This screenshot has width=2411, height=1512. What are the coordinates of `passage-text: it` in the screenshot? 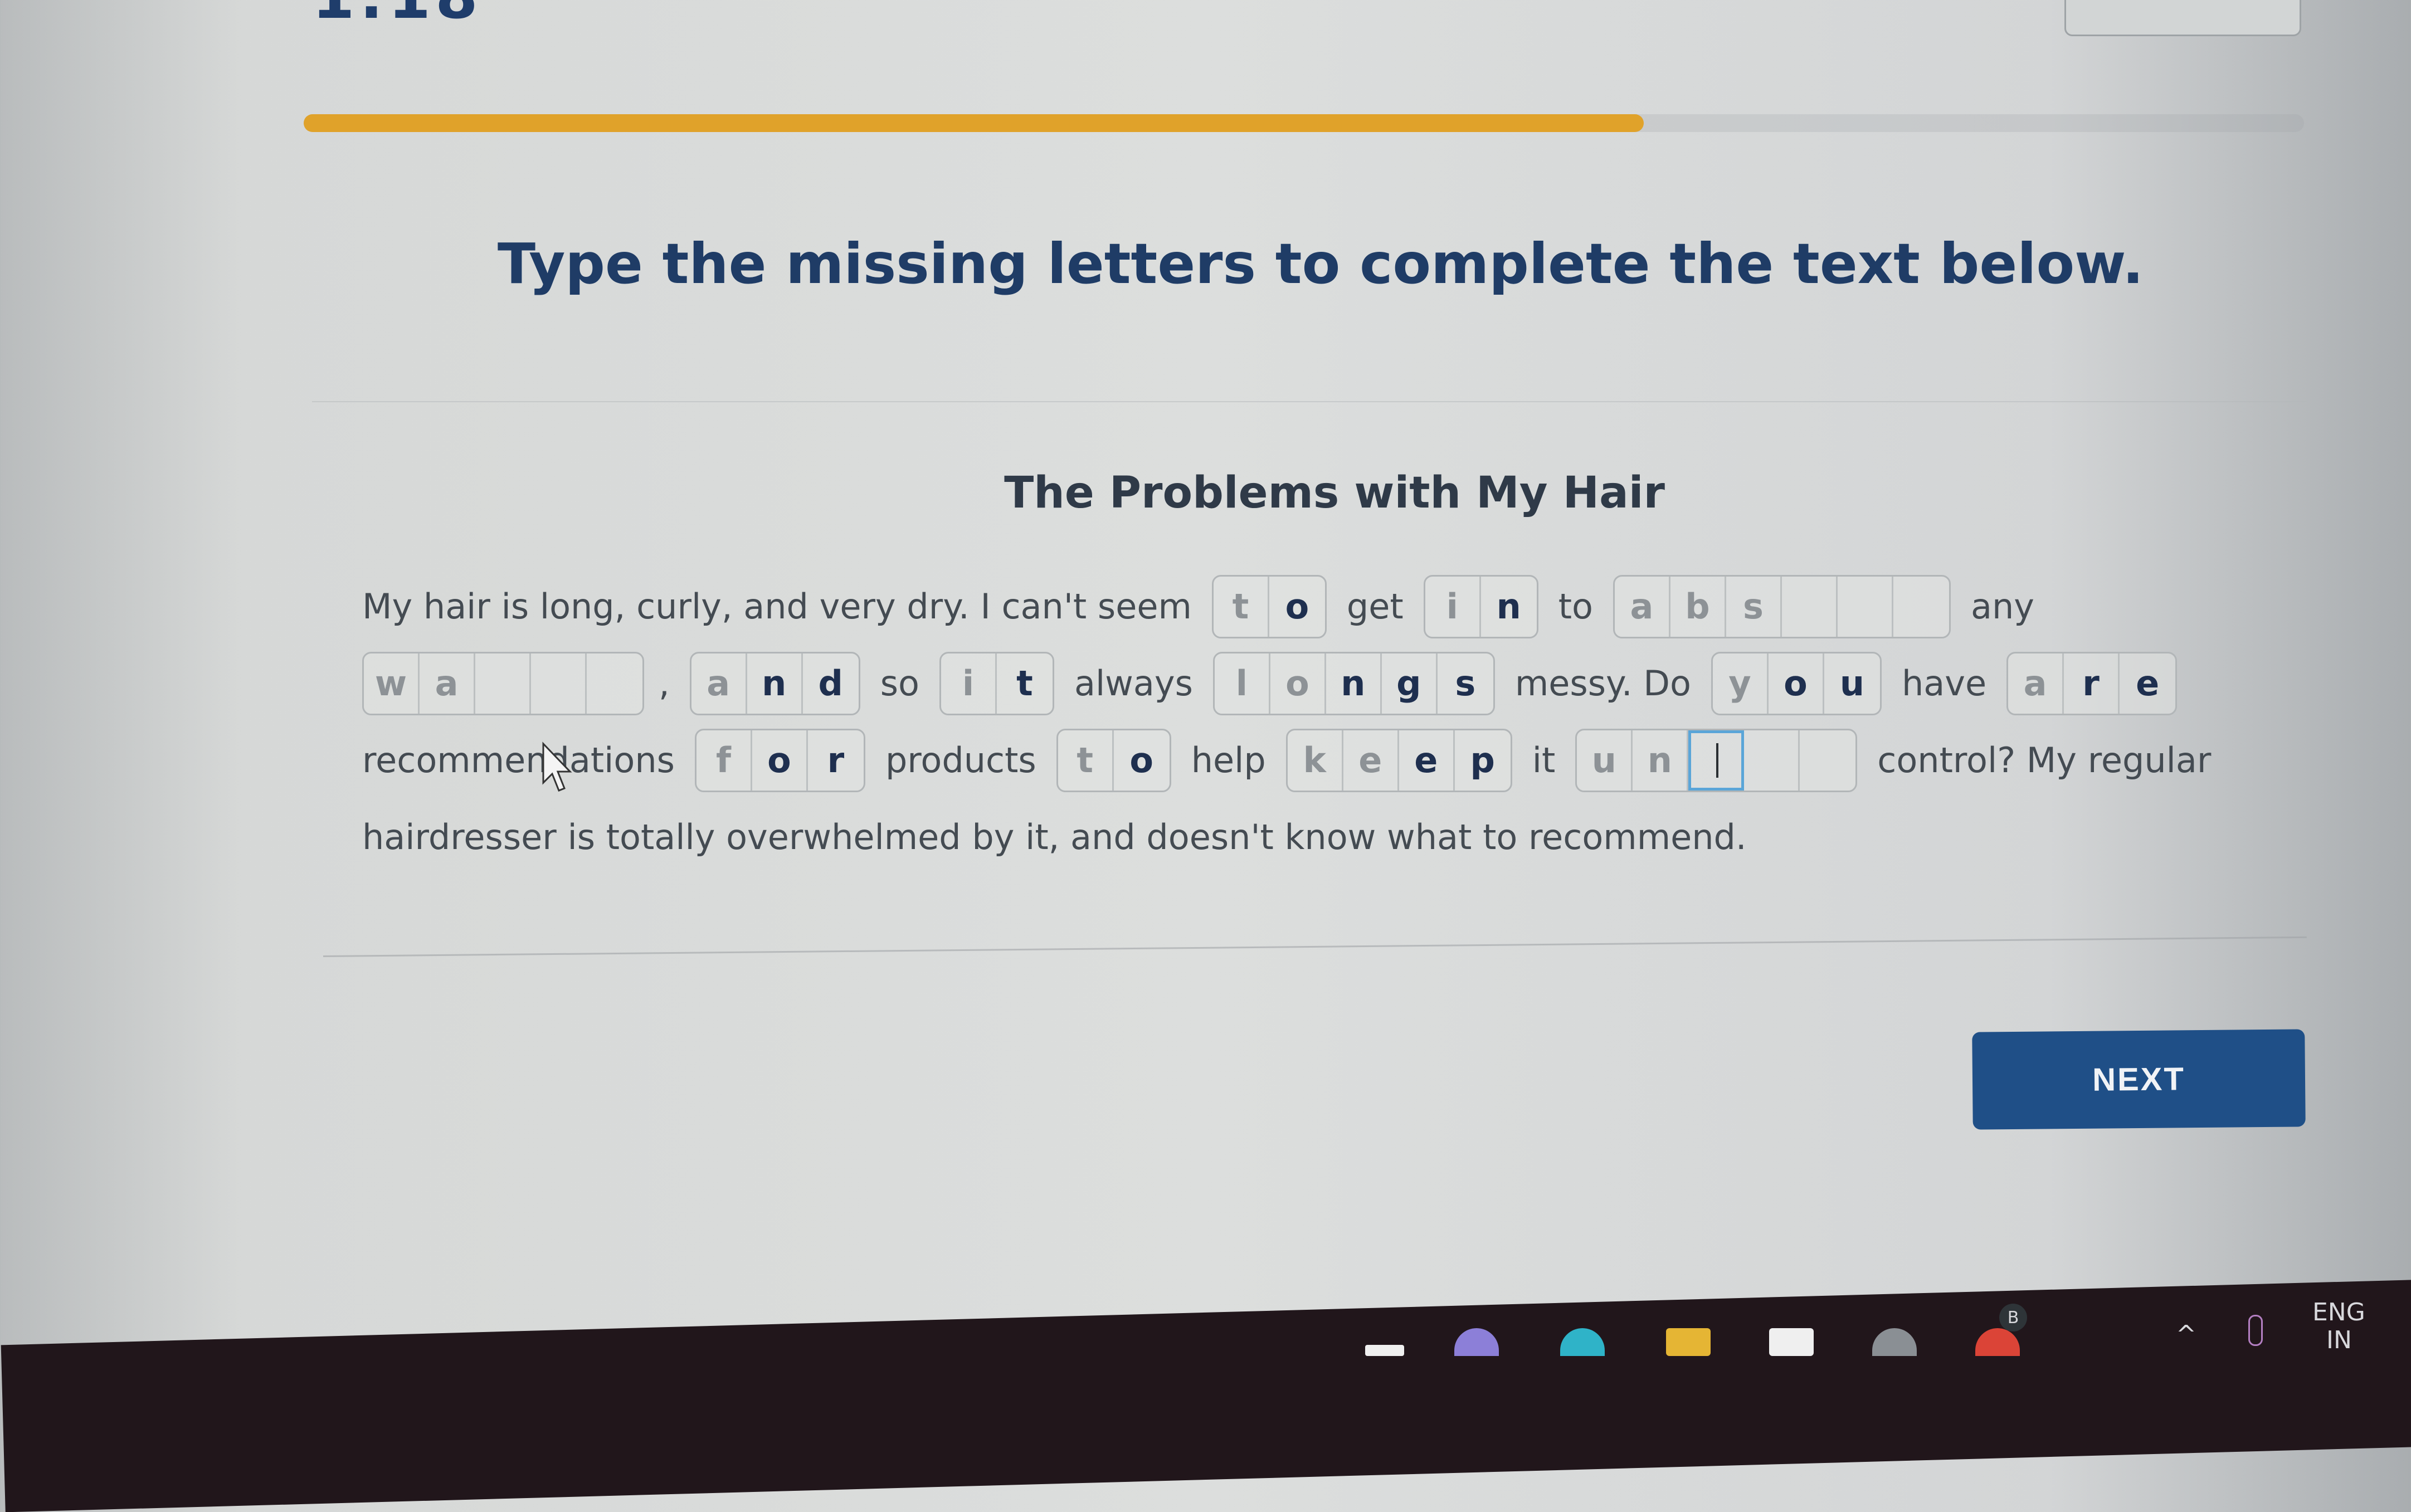 It's located at (1544, 760).